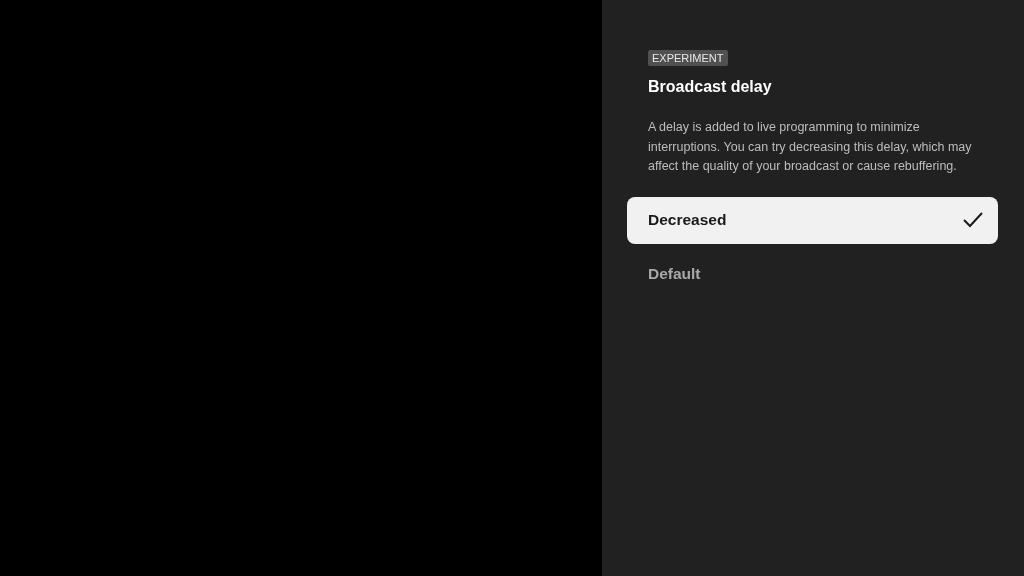  What do you see at coordinates (688, 58) in the screenshot?
I see `experiment-badge: EXPERIMENT` at bounding box center [688, 58].